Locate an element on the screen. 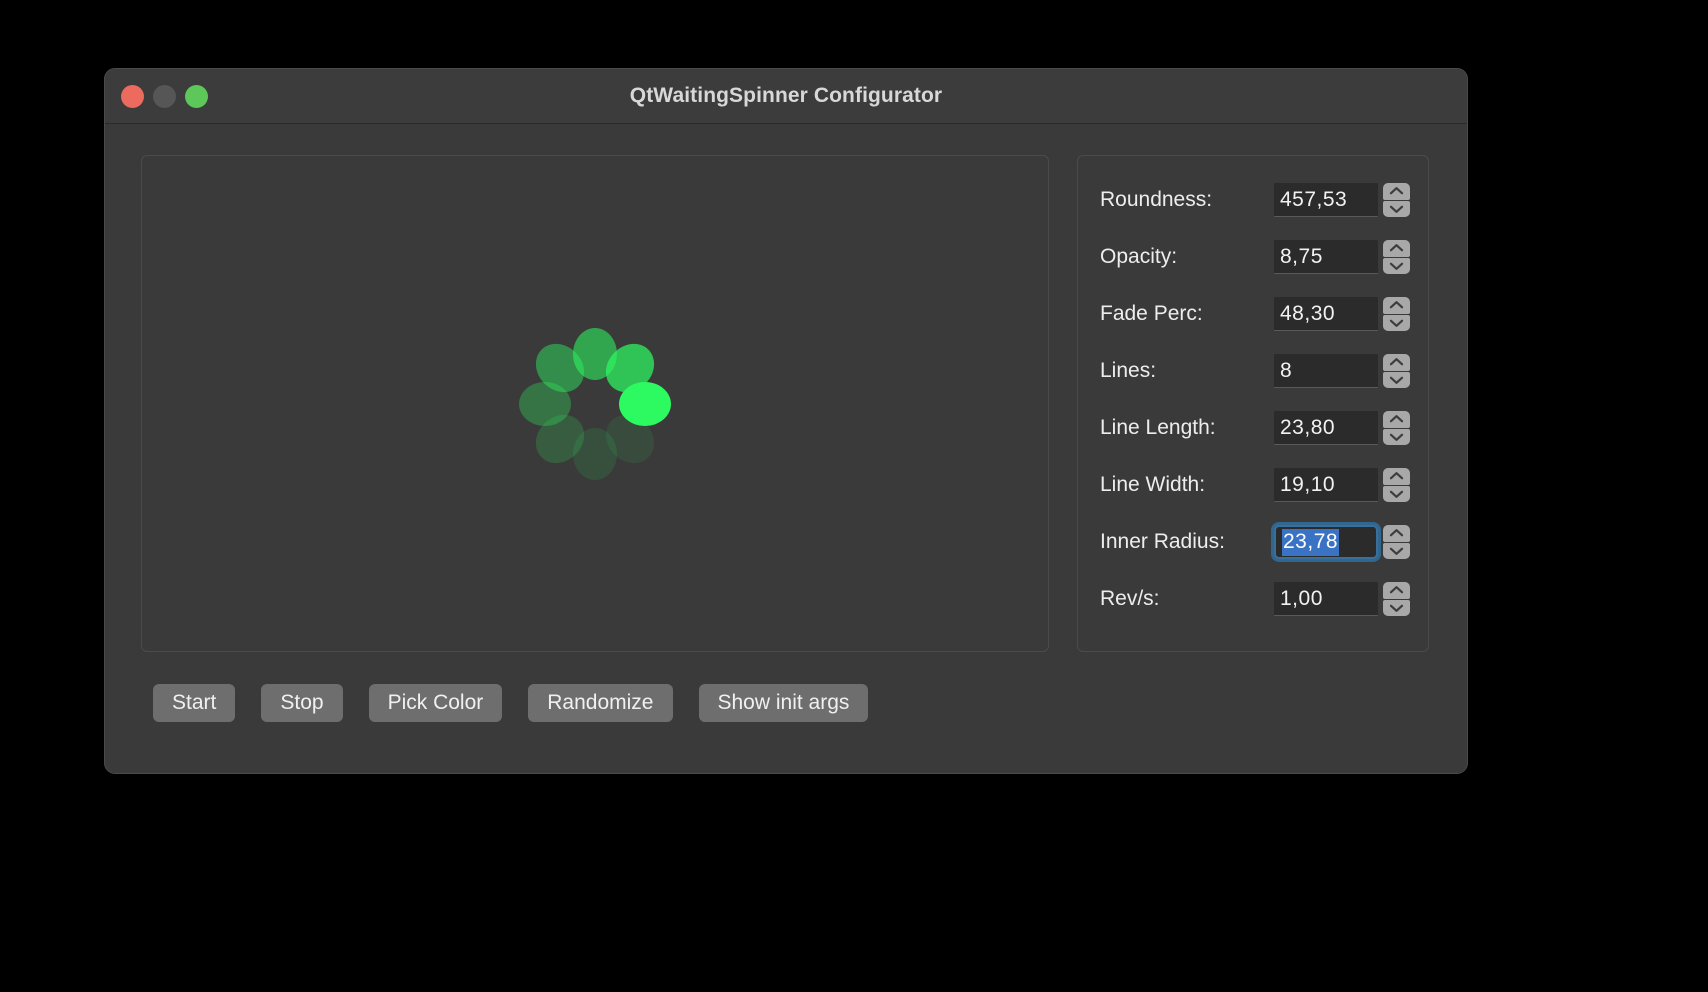 This screenshot has height=992, width=1708. spinbox-stepper-lines is located at coordinates (1396, 371).